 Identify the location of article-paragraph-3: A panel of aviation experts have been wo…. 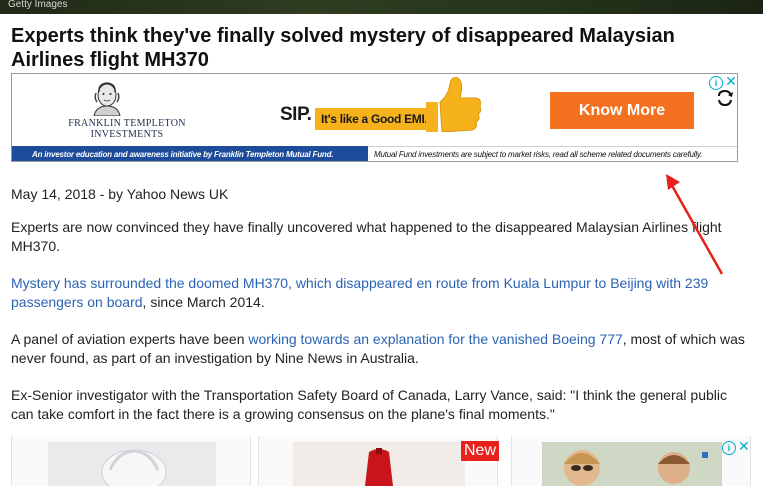
(378, 349).